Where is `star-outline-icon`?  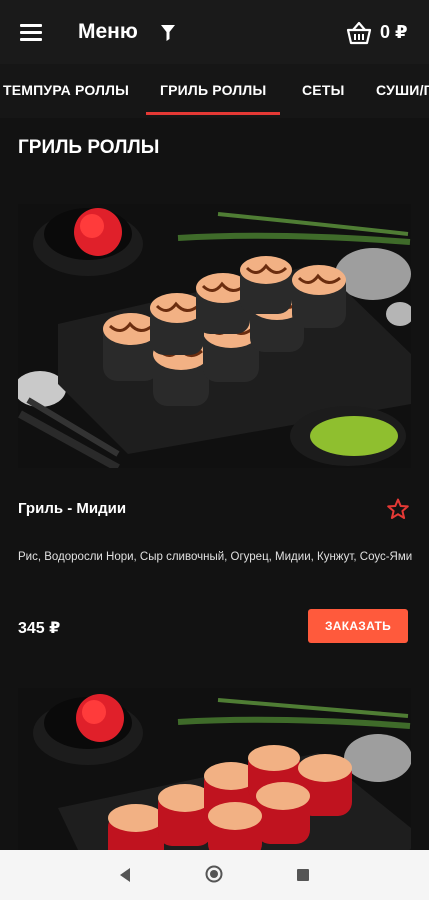 star-outline-icon is located at coordinates (398, 509).